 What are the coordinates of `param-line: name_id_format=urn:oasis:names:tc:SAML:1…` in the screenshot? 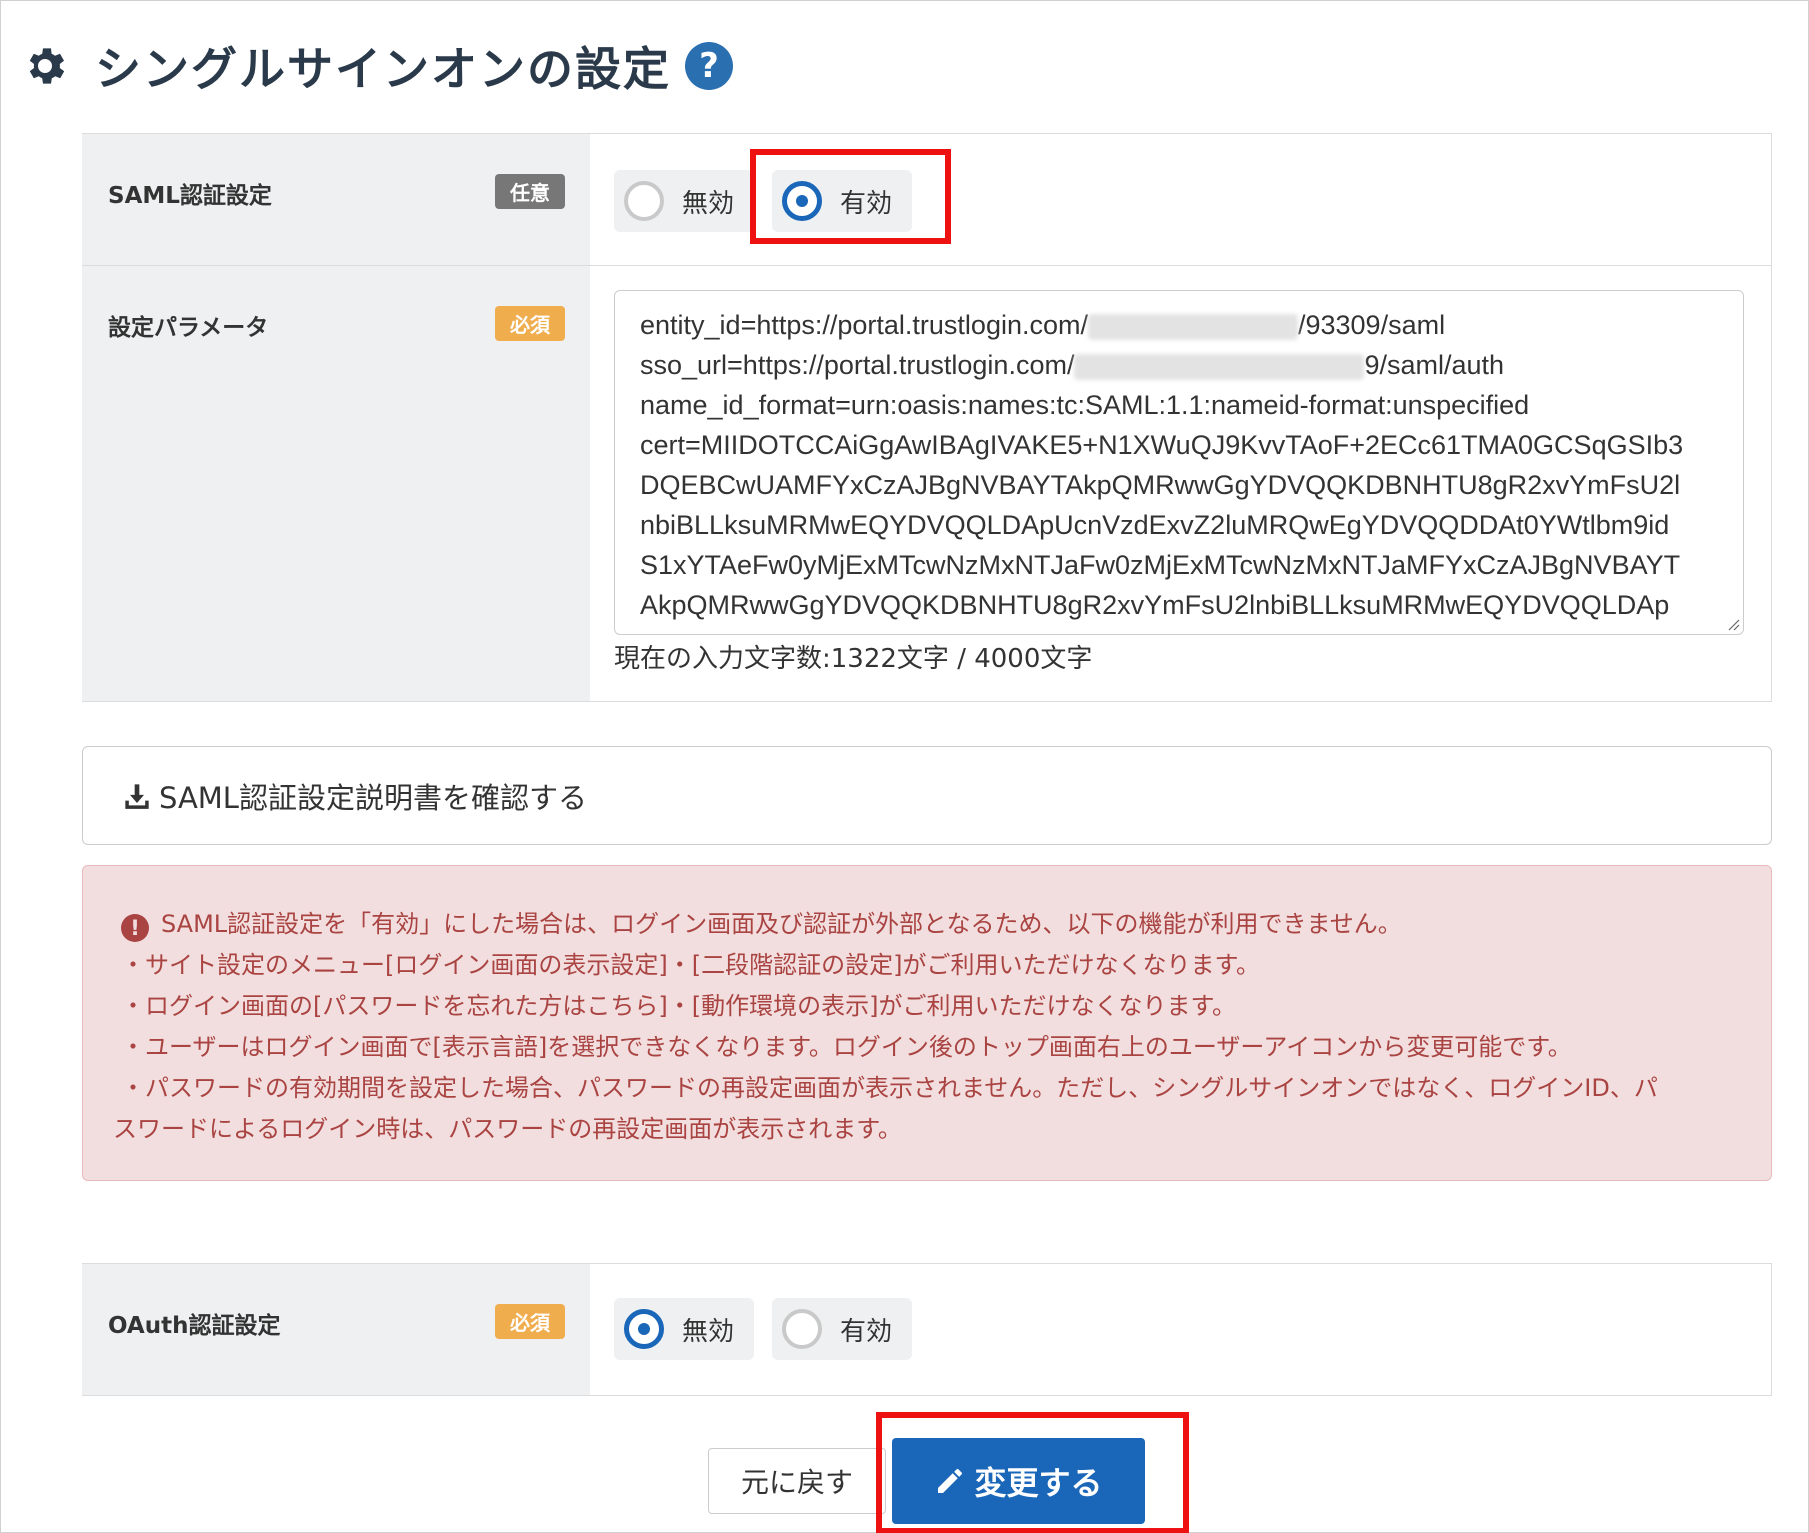 It's located at (1085, 405).